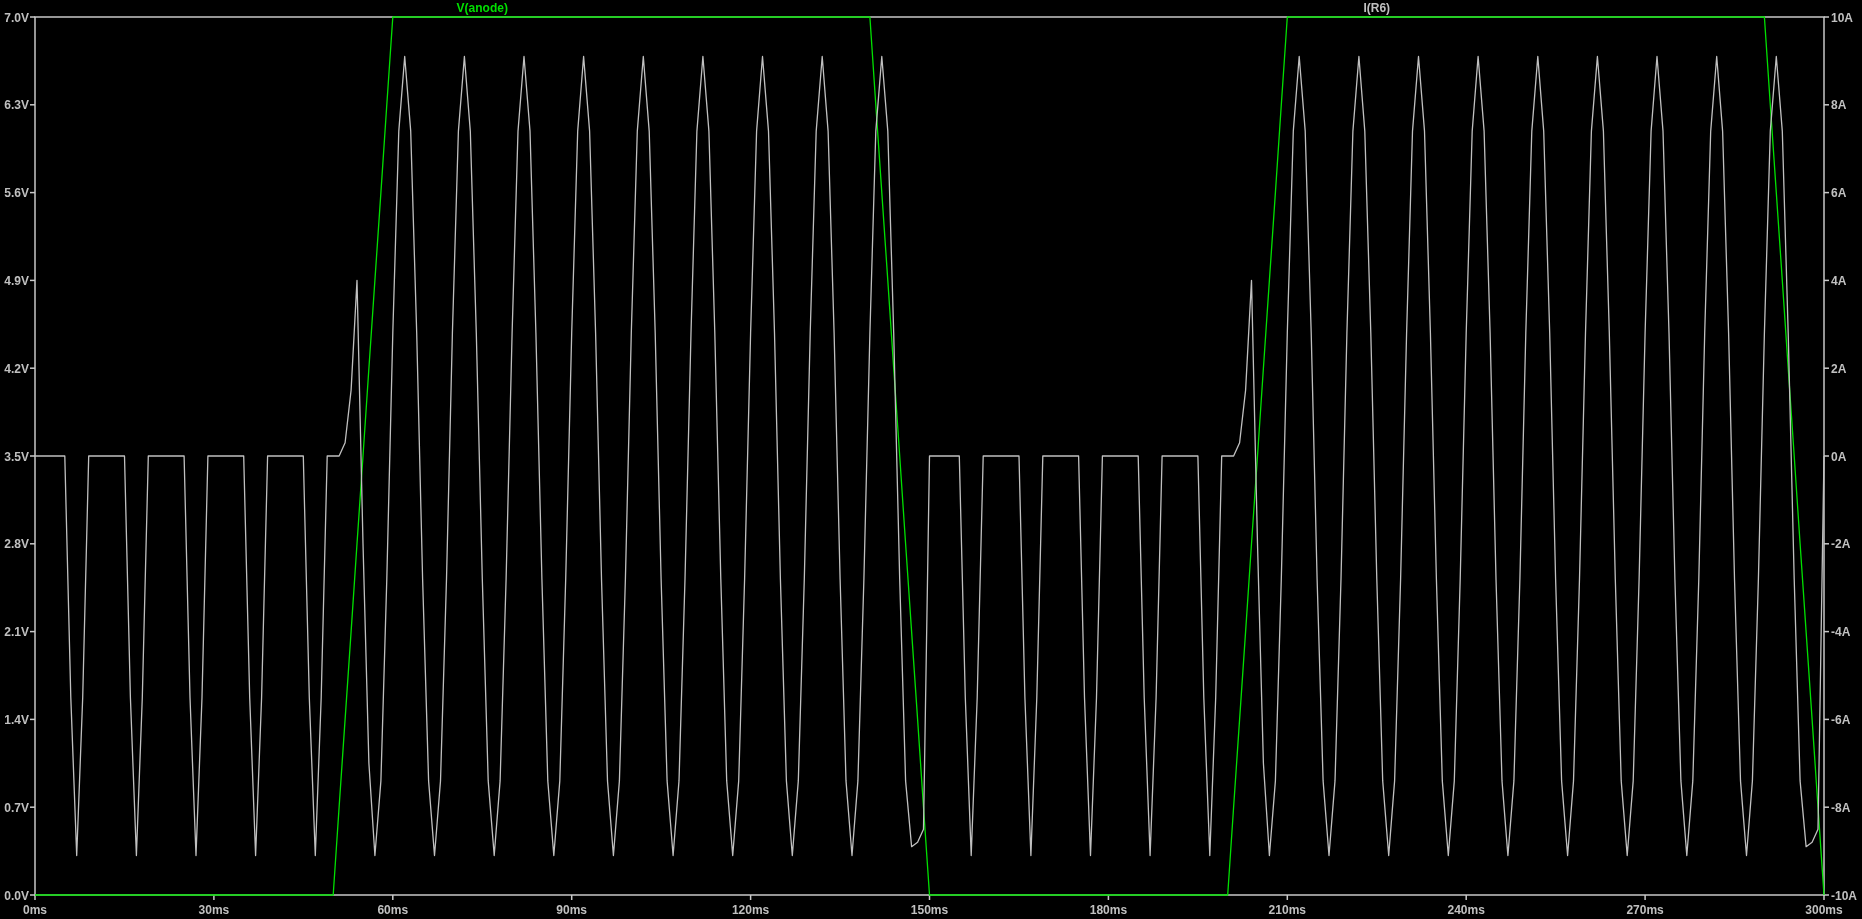 This screenshot has height=919, width=1862. I want to click on y-tick-label: 6.3V, so click(16, 105).